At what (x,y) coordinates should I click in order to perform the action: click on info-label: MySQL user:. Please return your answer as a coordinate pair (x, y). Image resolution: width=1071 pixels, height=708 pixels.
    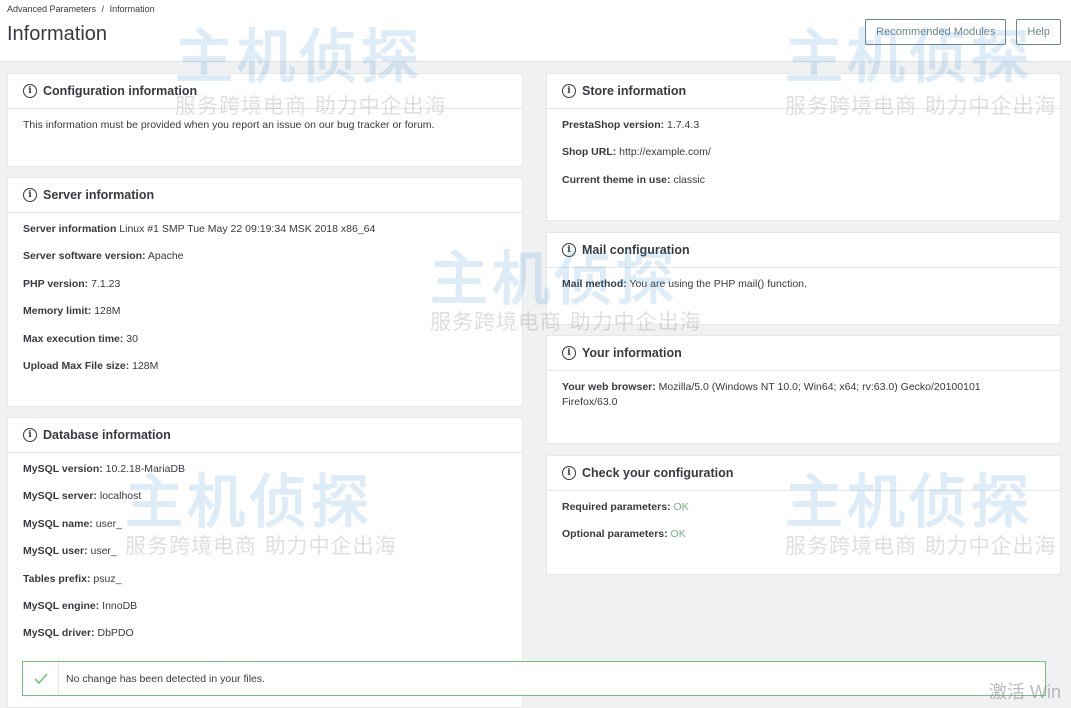
    Looking at the image, I should click on (55, 551).